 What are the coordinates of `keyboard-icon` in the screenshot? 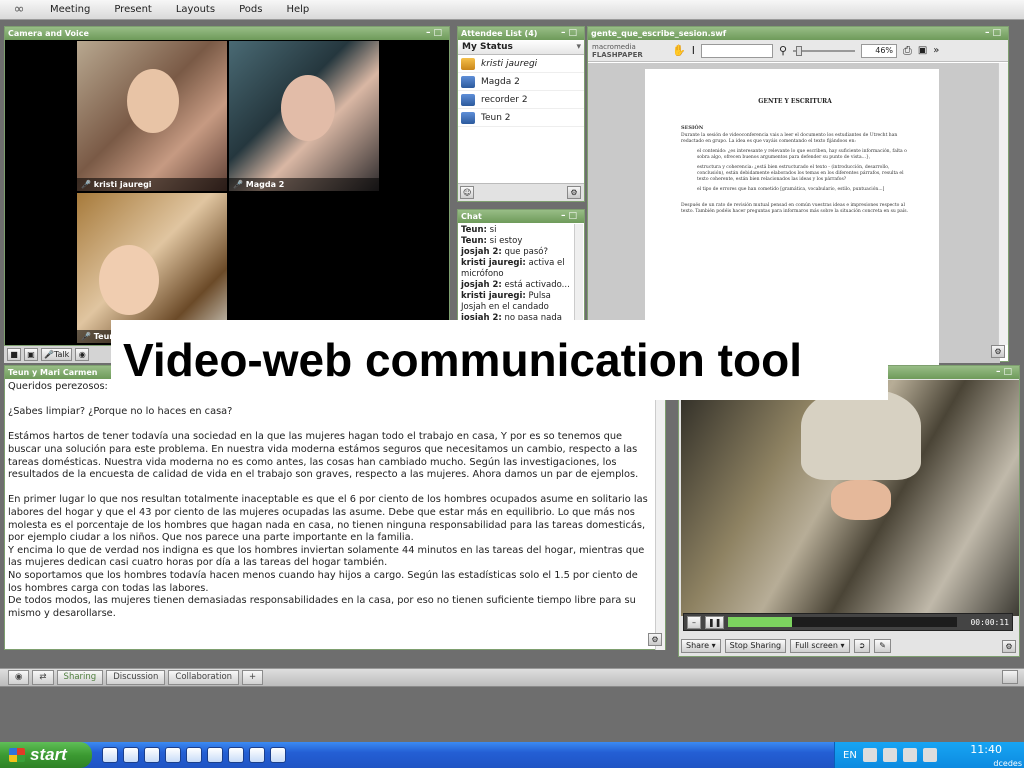 It's located at (869, 755).